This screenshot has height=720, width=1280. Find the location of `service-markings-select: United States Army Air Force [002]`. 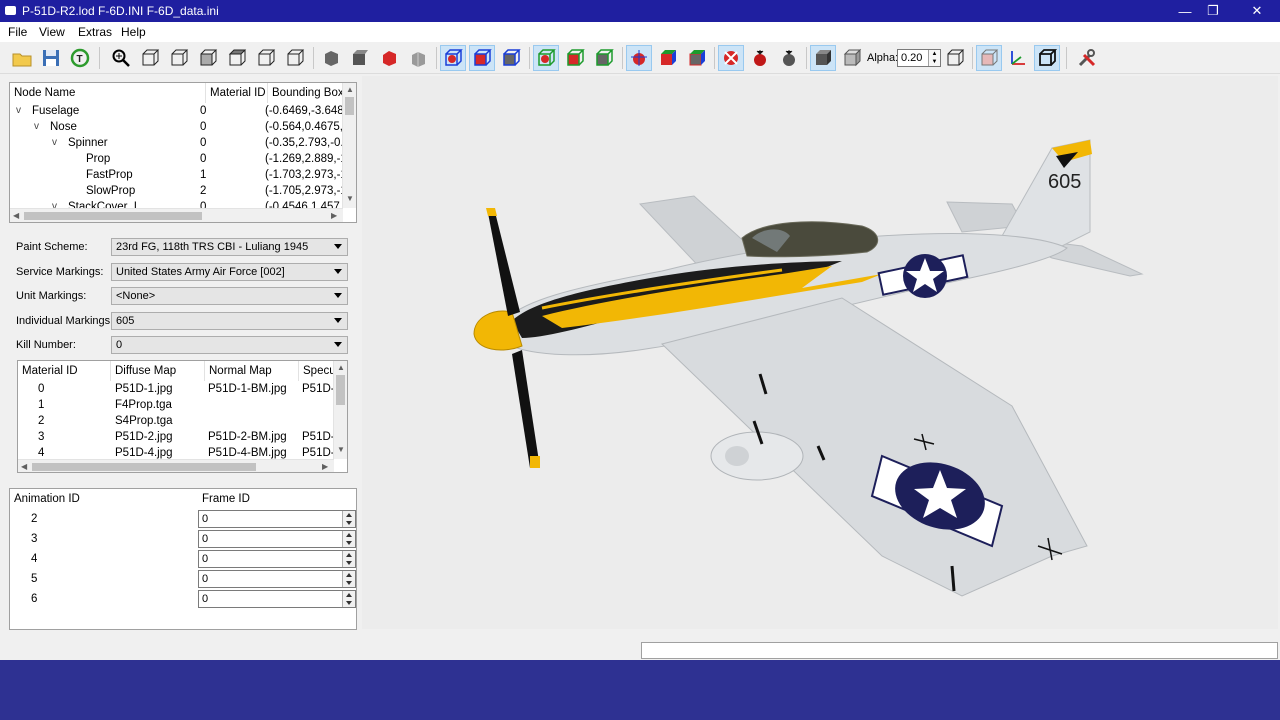

service-markings-select: United States Army Air Force [002] is located at coordinates (229, 272).